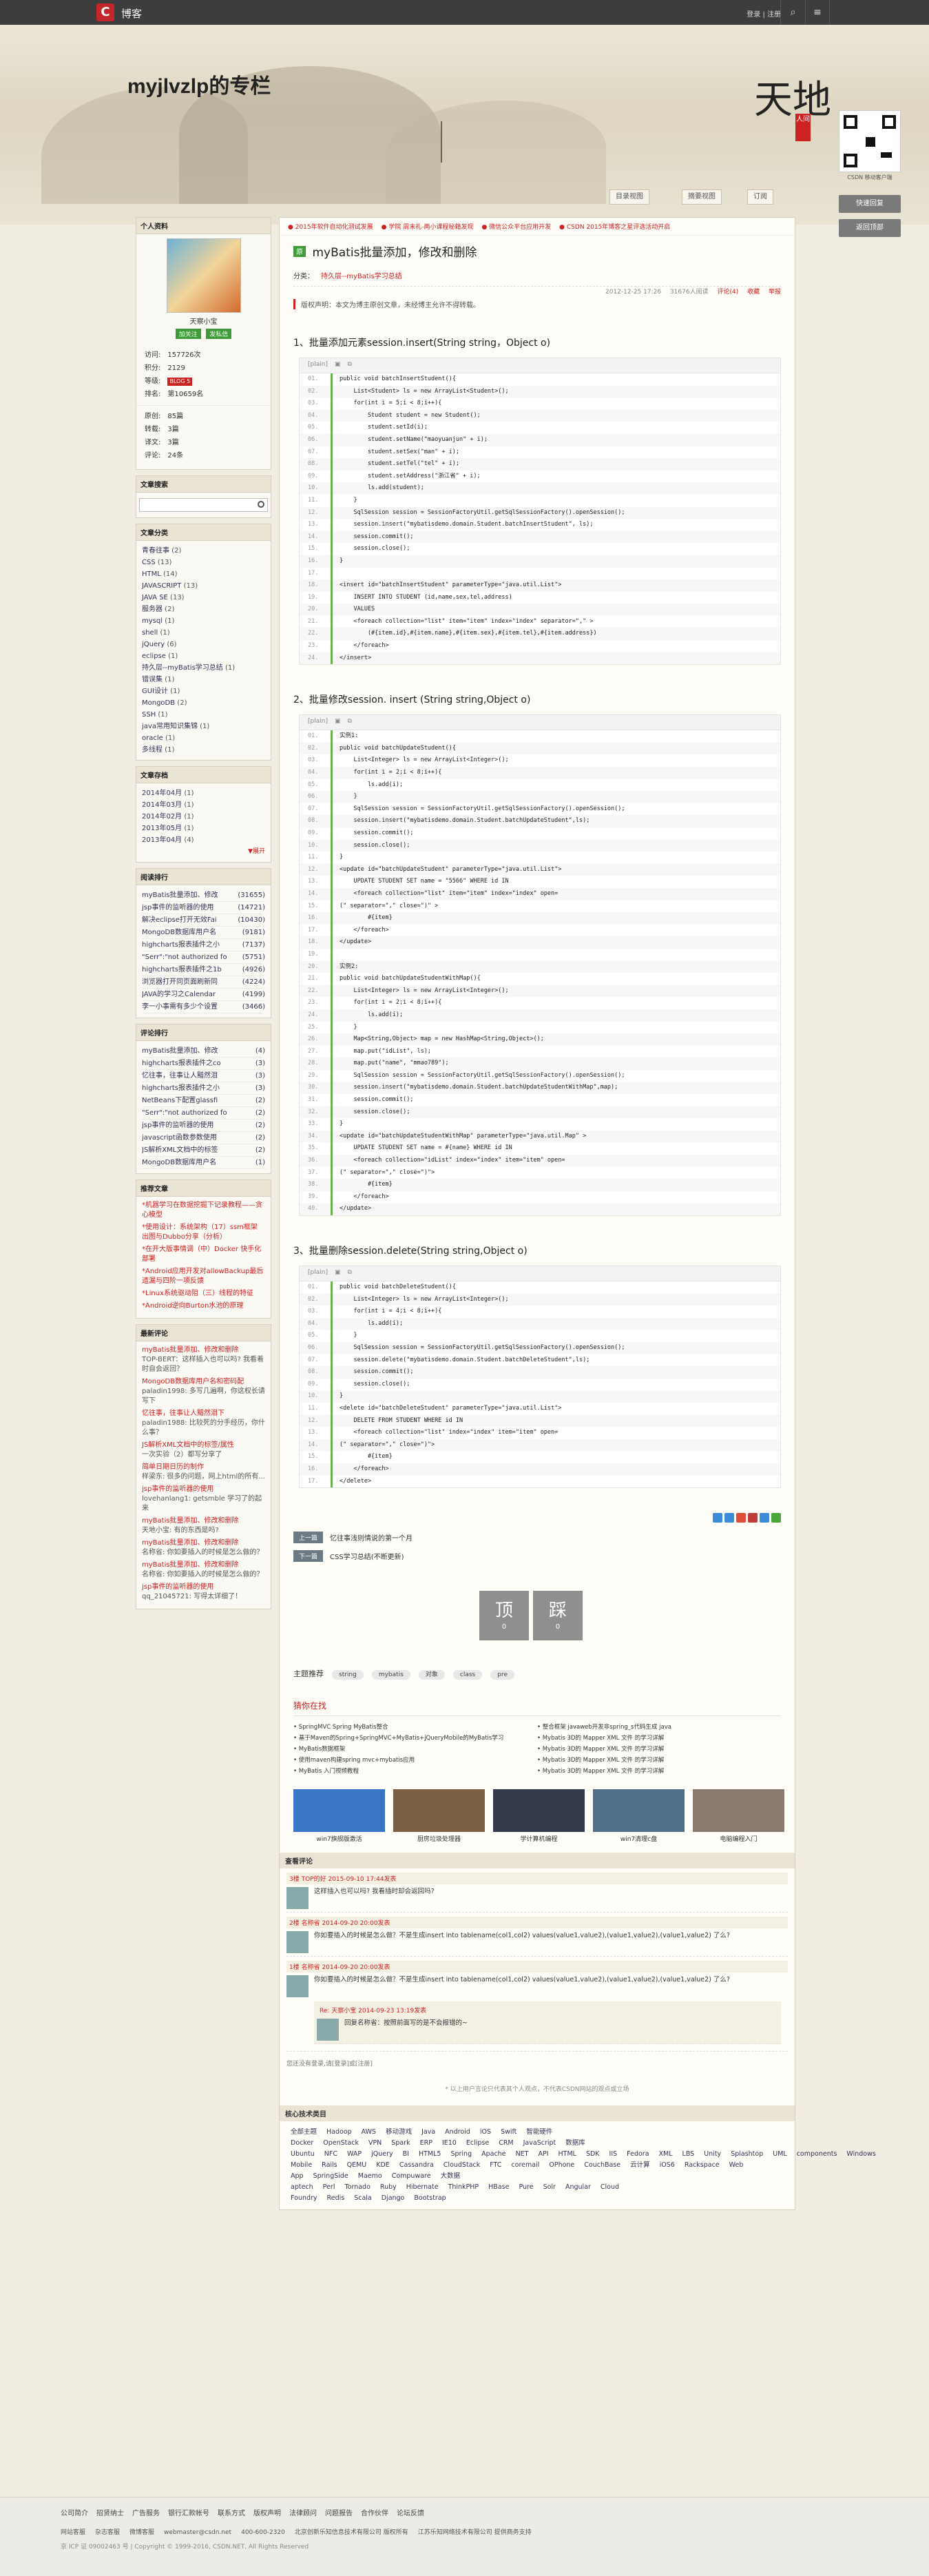  What do you see at coordinates (638, 2154) in the screenshot?
I see `tech-tag: Fedora` at bounding box center [638, 2154].